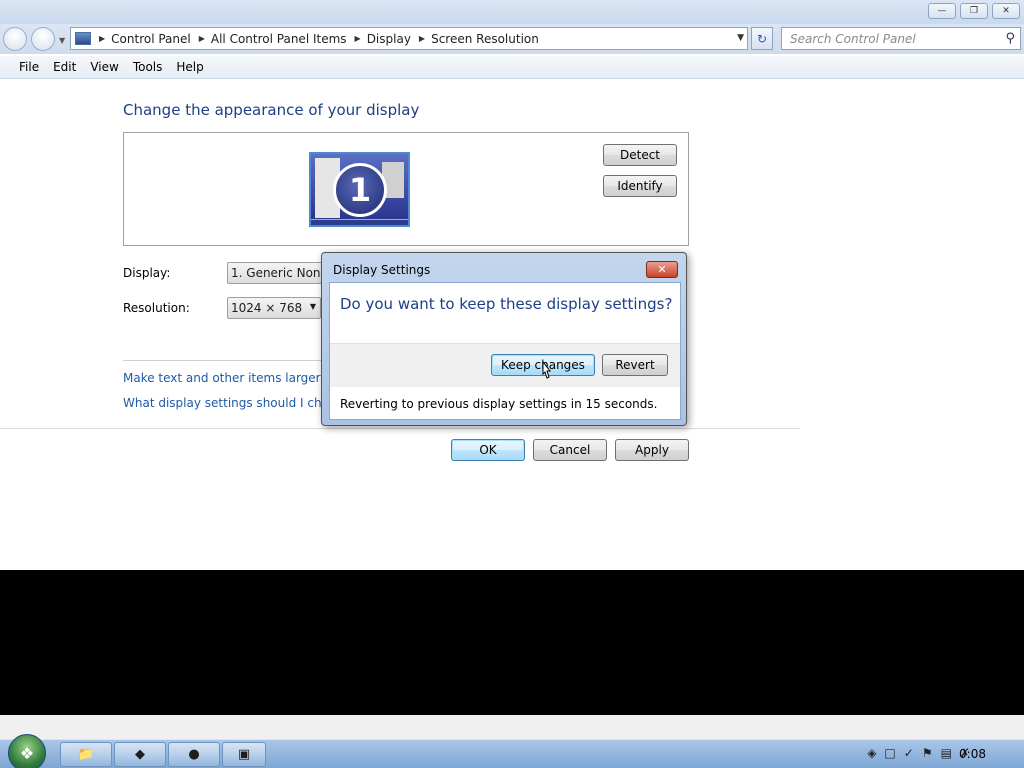 The height and width of the screenshot is (768, 1024). Describe the element at coordinates (918, 753) in the screenshot. I see `system-tray: ◈ □ ✓ ⚑ ▤ ✗` at that location.